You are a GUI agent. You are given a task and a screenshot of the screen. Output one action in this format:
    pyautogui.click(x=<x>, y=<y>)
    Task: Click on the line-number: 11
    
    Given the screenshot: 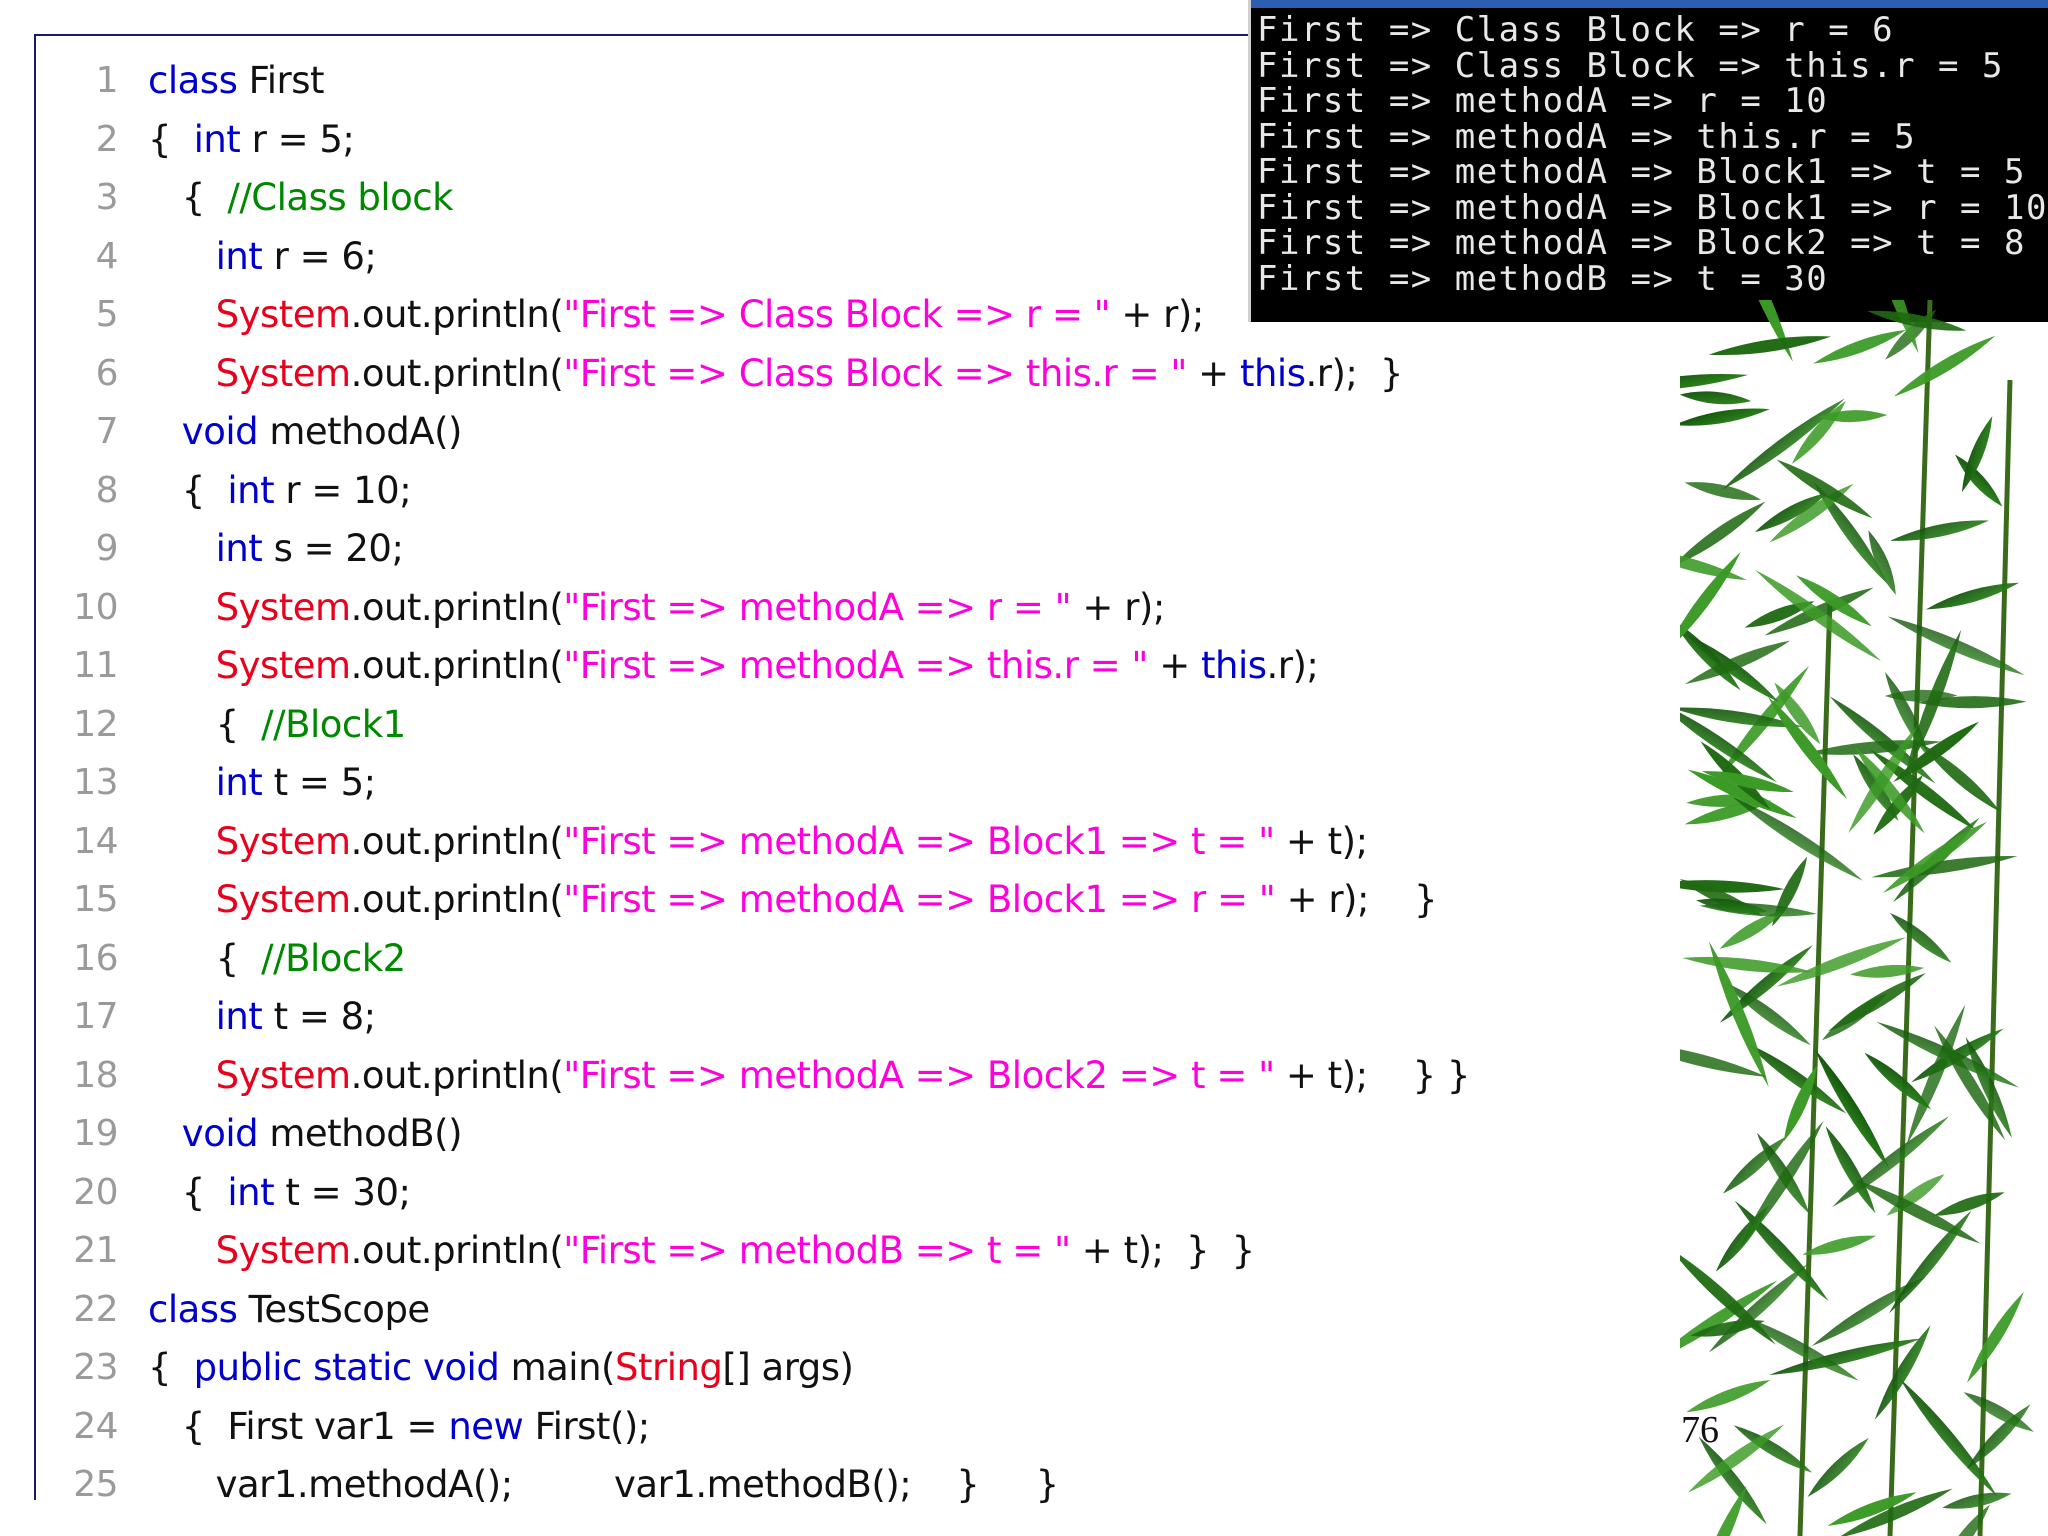 What is the action you would take?
    pyautogui.click(x=95, y=665)
    